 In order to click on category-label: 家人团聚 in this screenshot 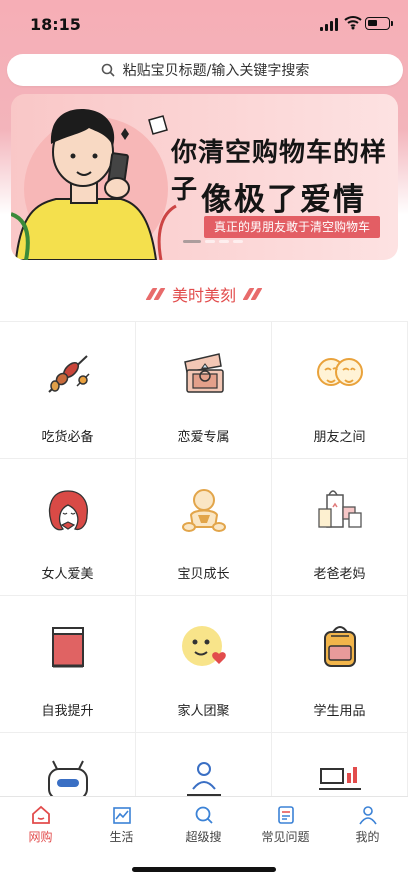, I will do `click(203, 711)`.